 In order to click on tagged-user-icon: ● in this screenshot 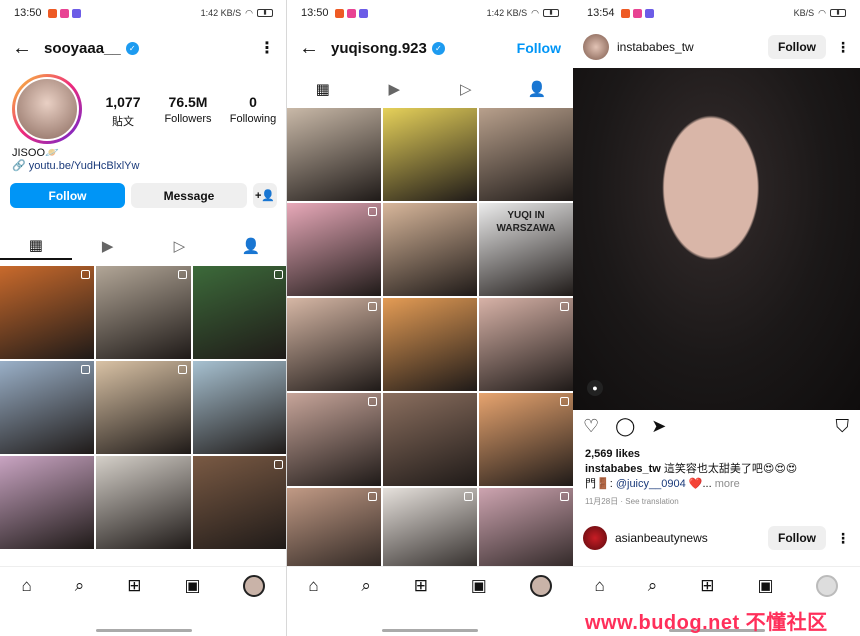, I will do `click(595, 388)`.